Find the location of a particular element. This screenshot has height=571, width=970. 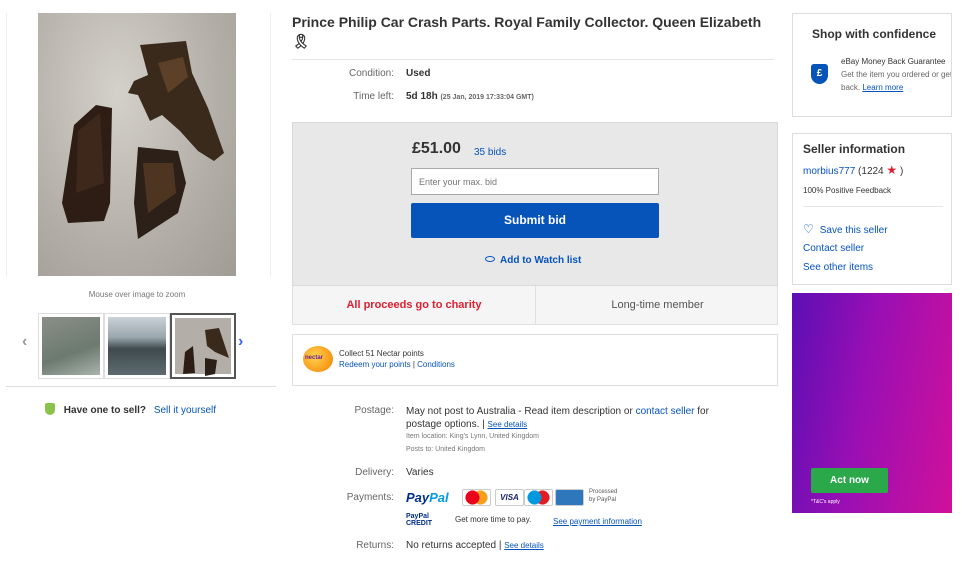

contact-seller-link: contact seller is located at coordinates (665, 411).